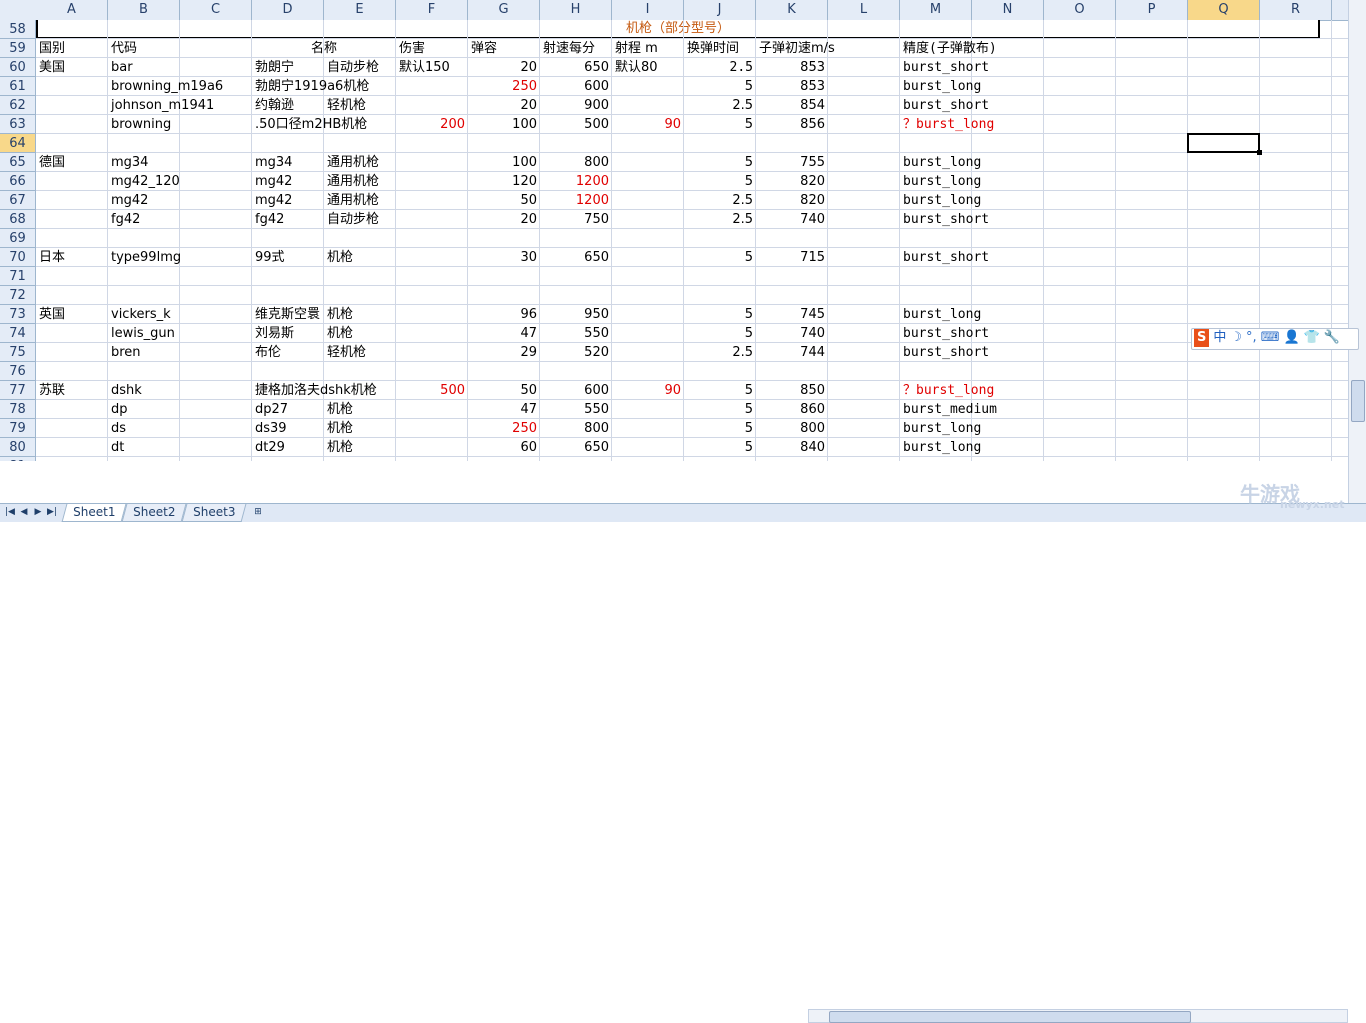 The width and height of the screenshot is (1366, 1023). Describe the element at coordinates (792, 162) in the screenshot. I see `cell-k65: 755` at that location.